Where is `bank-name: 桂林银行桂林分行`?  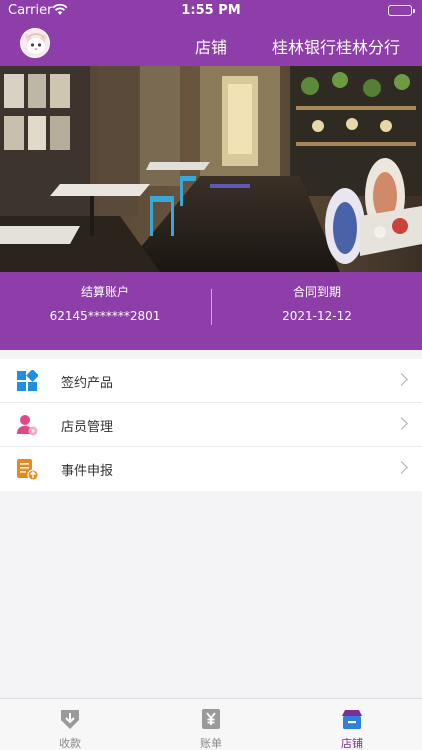 bank-name: 桂林银行桂林分行 is located at coordinates (335, 47).